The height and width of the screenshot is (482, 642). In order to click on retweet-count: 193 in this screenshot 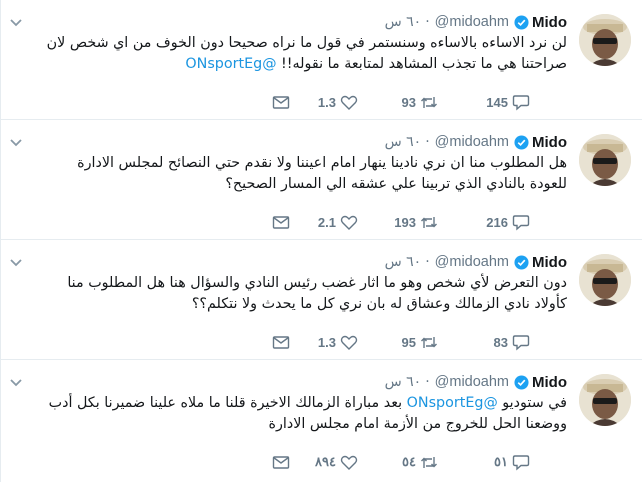, I will do `click(405, 222)`.